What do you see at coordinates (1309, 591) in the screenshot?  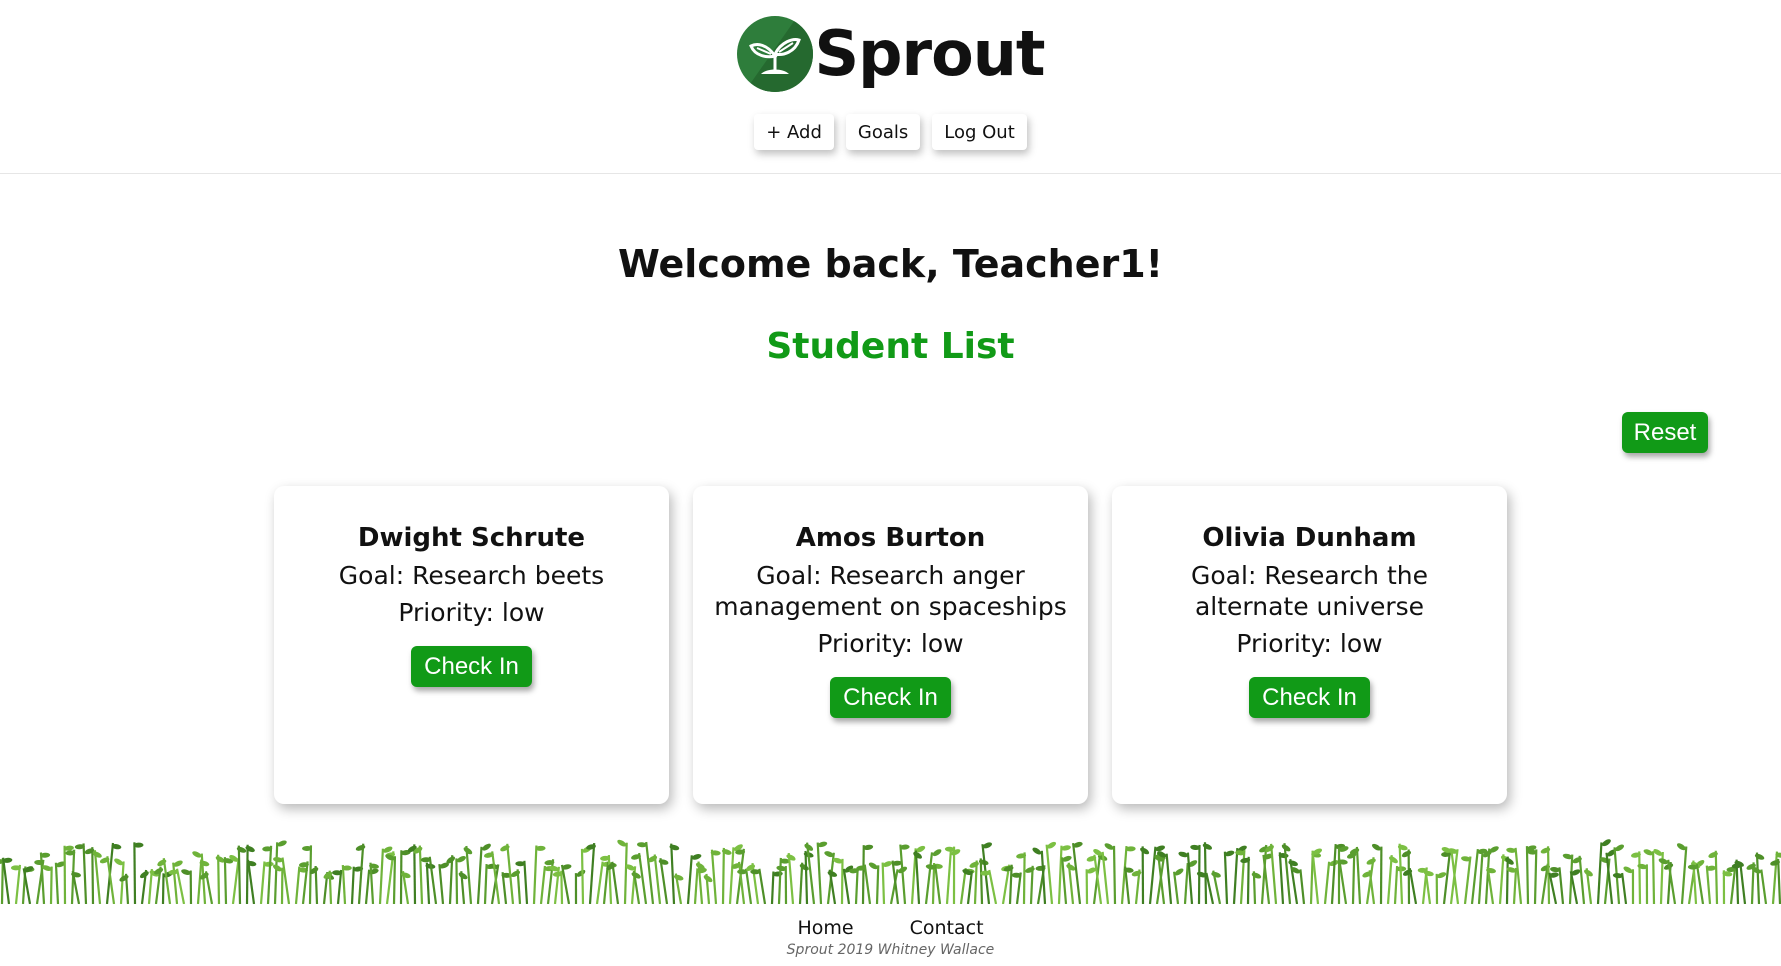 I see `student-goal: Goal: Research the alternate universe` at bounding box center [1309, 591].